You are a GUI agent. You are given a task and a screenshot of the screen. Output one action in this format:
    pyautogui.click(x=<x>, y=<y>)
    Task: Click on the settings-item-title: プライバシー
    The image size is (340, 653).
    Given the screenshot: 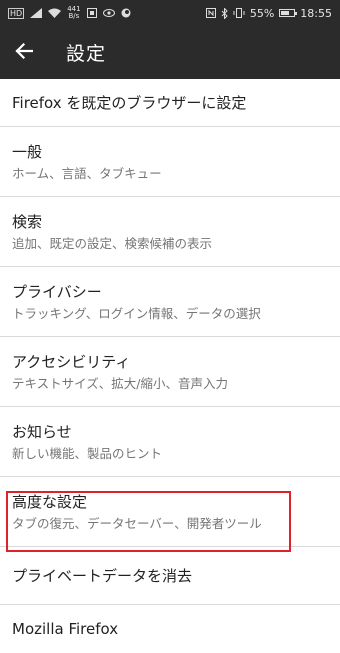 What is the action you would take?
    pyautogui.click(x=57, y=291)
    